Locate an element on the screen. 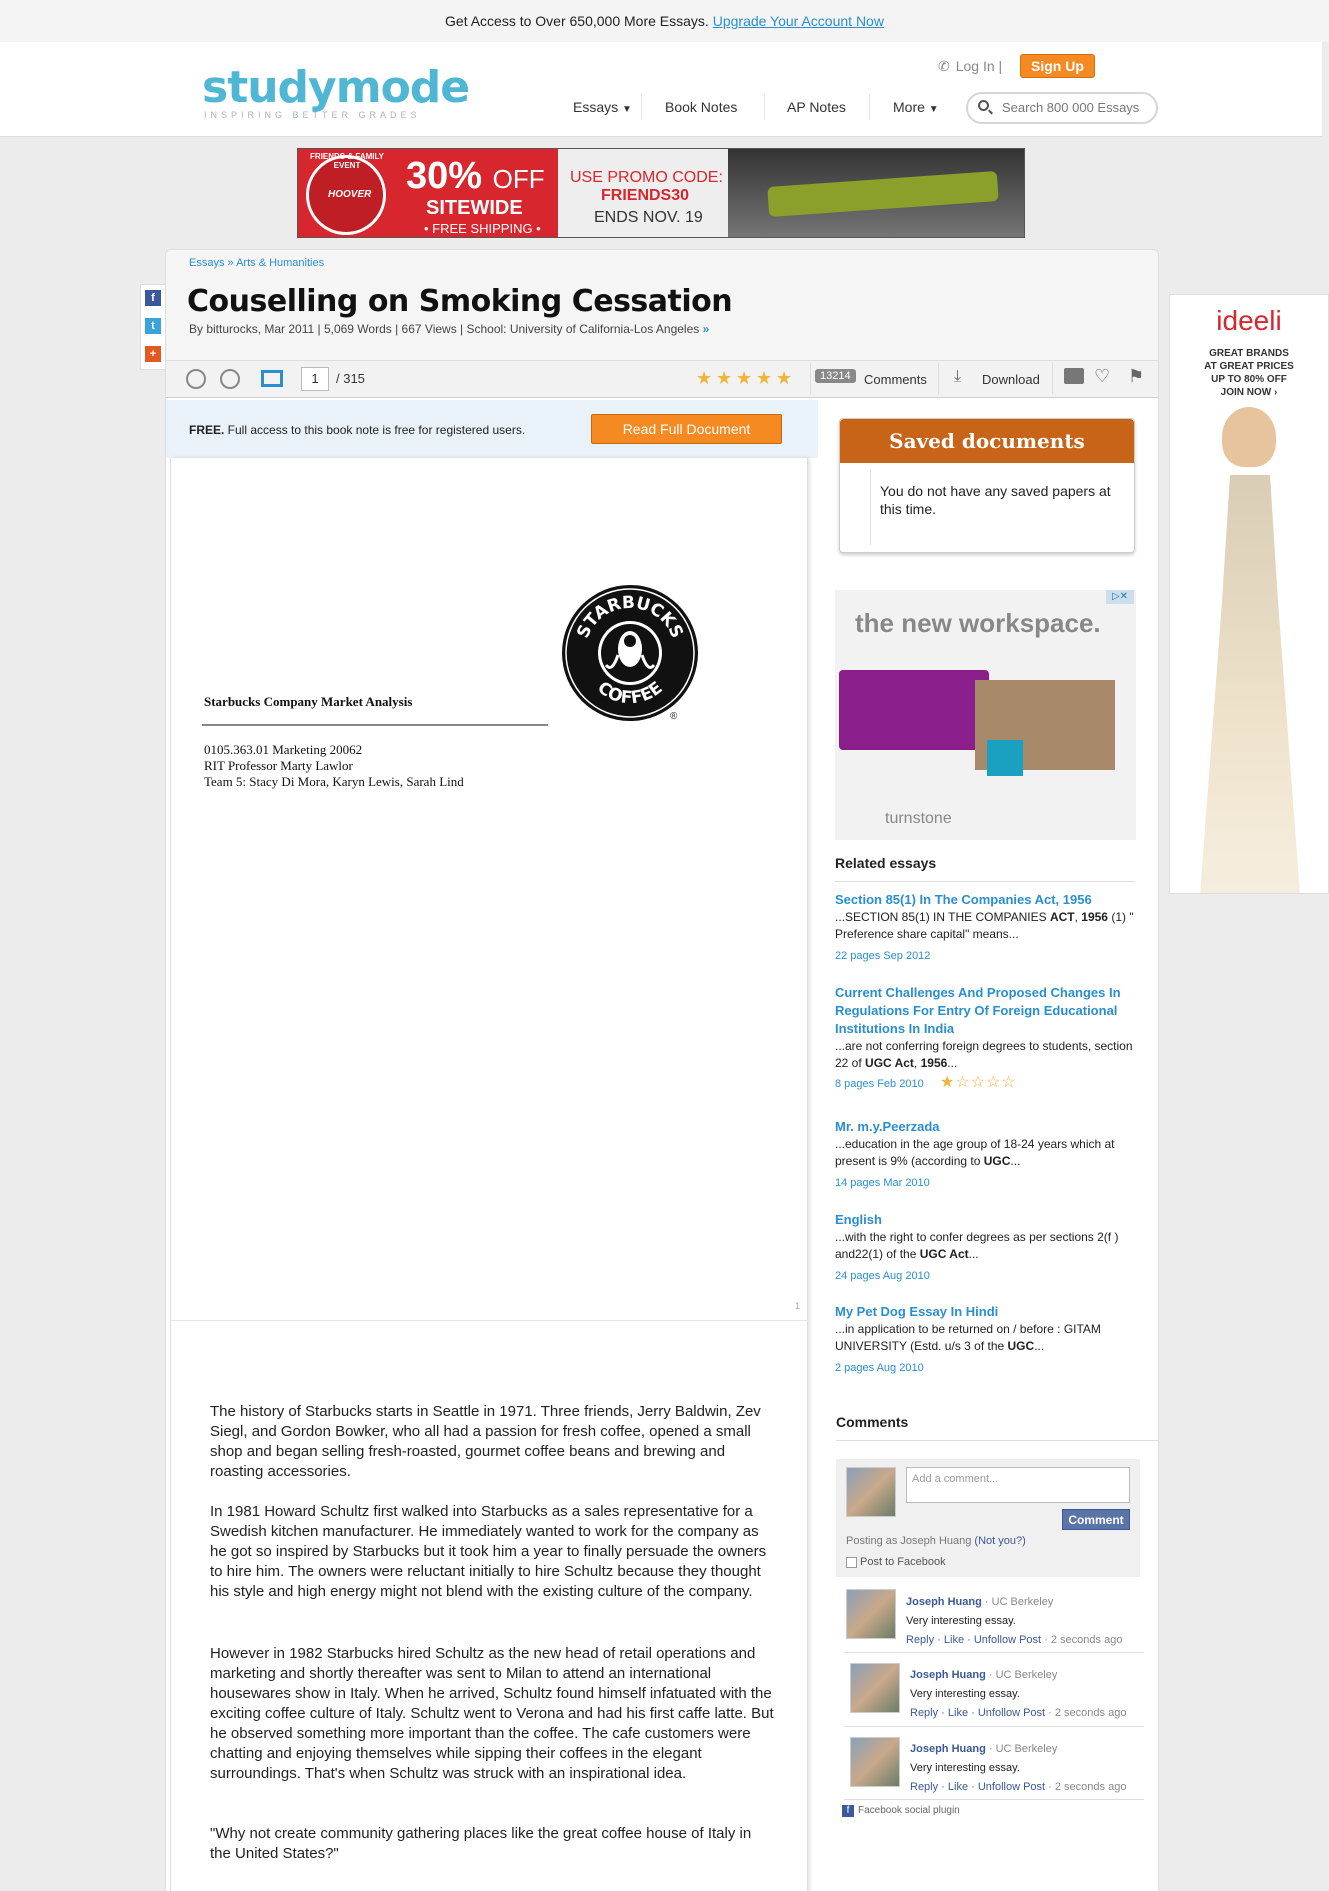 The height and width of the screenshot is (1891, 1329). shipping-text: • FREE SHIPPING • is located at coordinates (482, 228).